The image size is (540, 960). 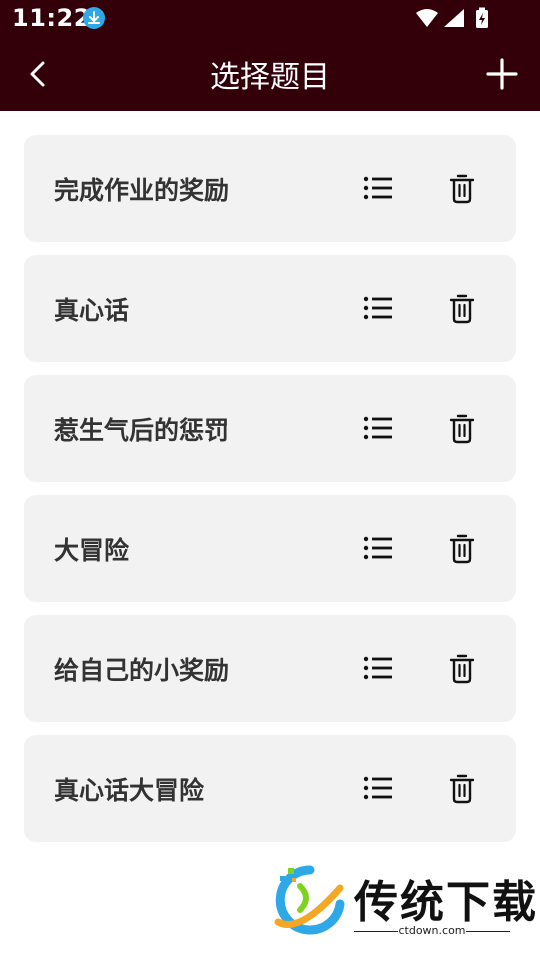 What do you see at coordinates (142, 190) in the screenshot?
I see `topic-label: 完成作业的奖励` at bounding box center [142, 190].